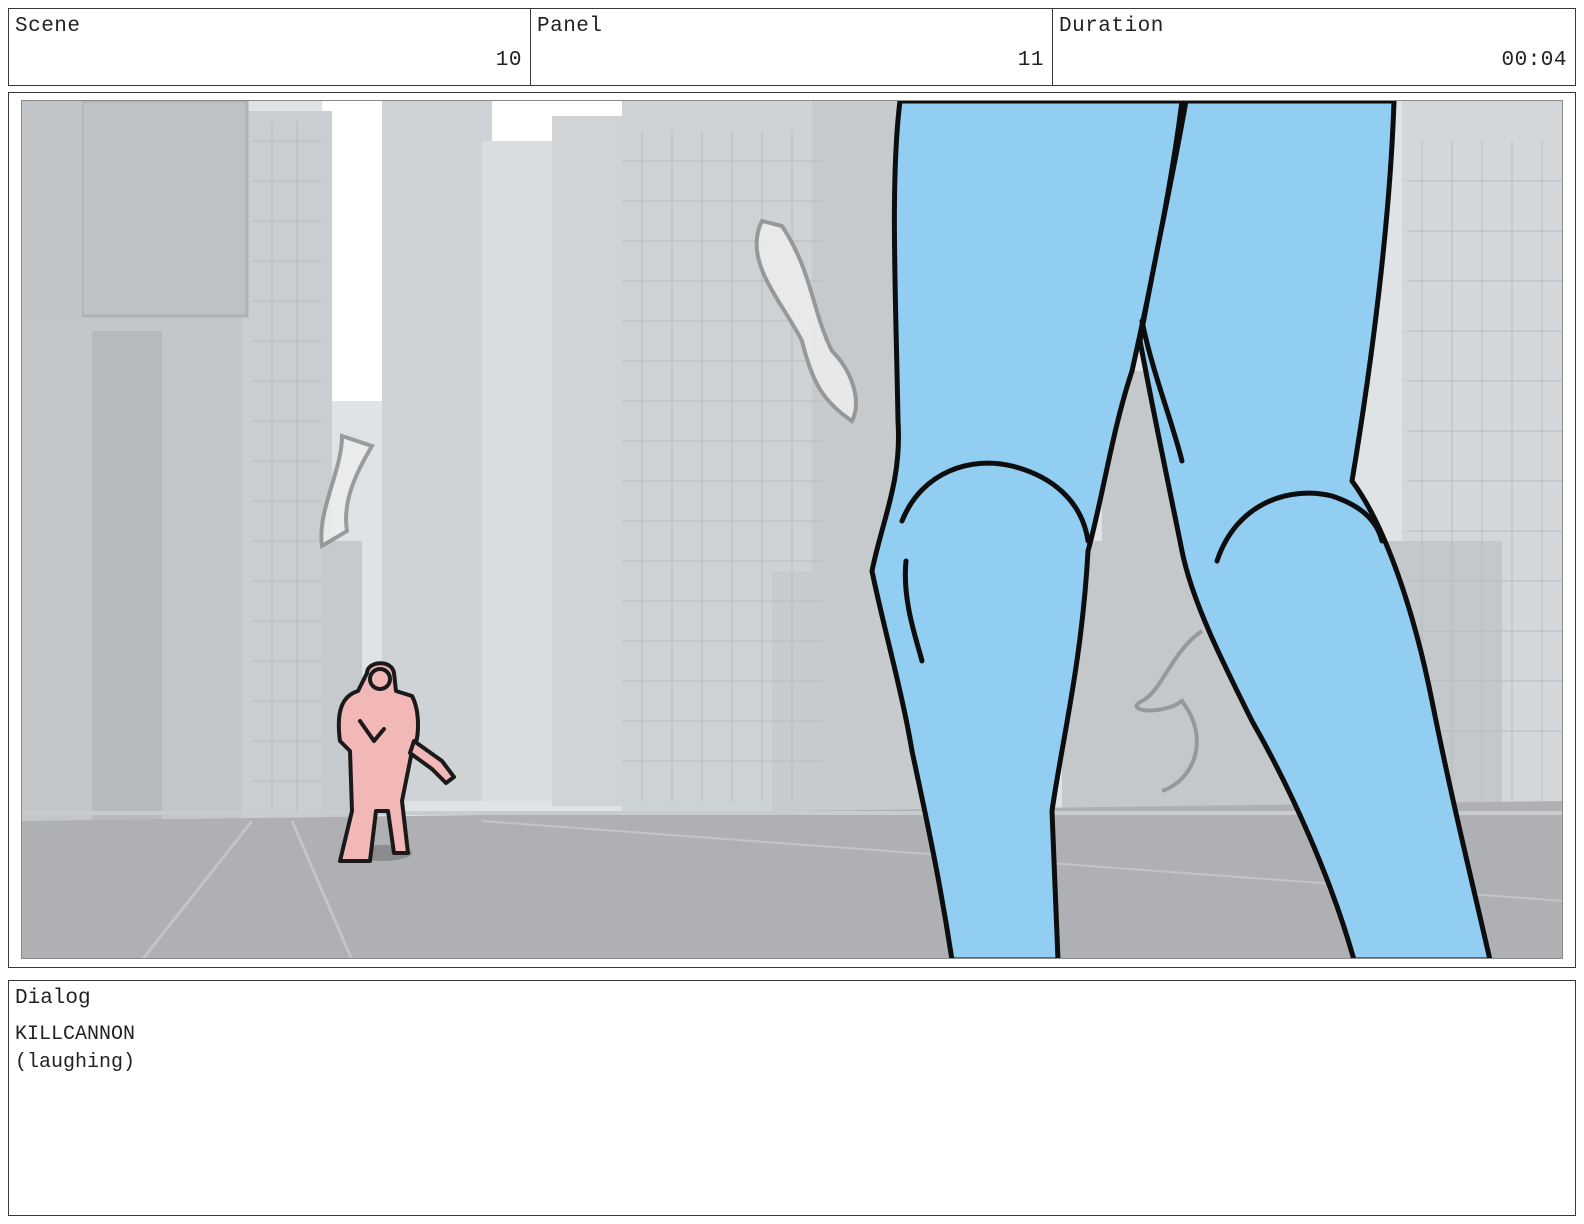 The height and width of the screenshot is (1224, 1584). Describe the element at coordinates (1534, 60) in the screenshot. I see `duration-value: 00:04` at that location.